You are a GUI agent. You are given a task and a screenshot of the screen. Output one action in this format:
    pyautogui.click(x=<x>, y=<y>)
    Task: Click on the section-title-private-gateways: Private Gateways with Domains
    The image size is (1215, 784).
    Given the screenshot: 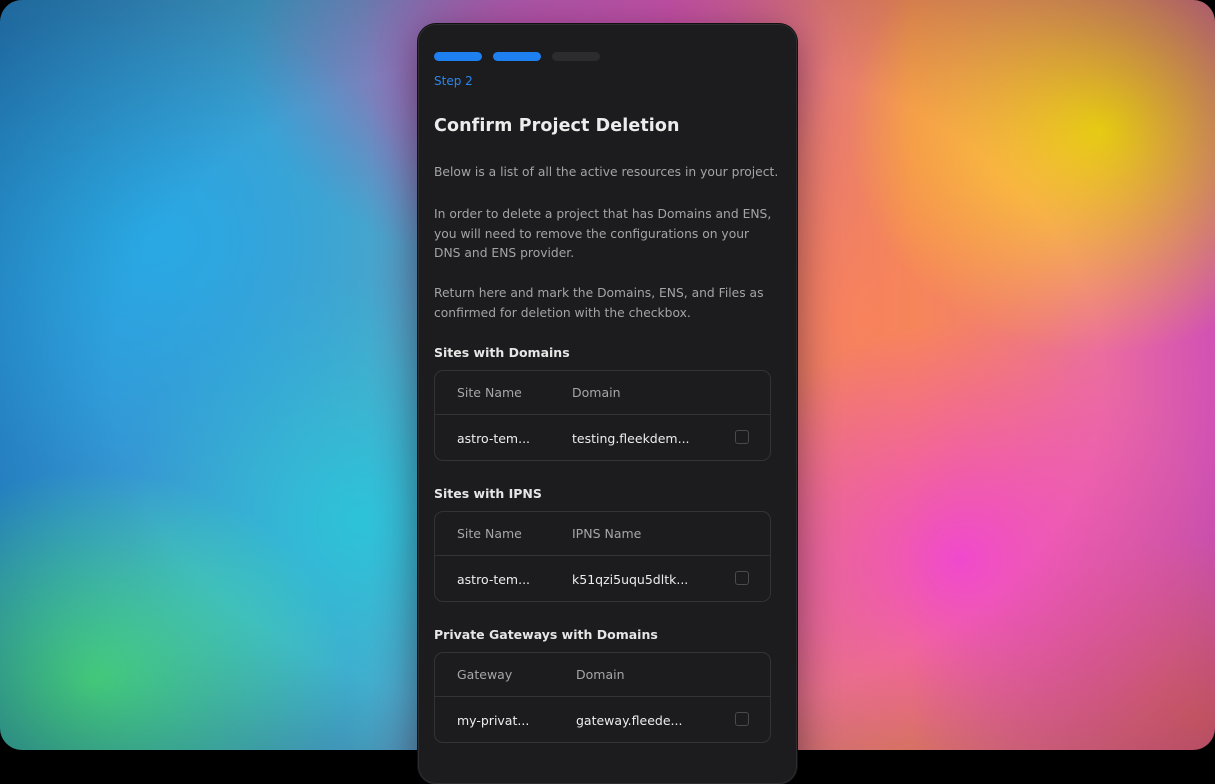 What is the action you would take?
    pyautogui.click(x=546, y=634)
    